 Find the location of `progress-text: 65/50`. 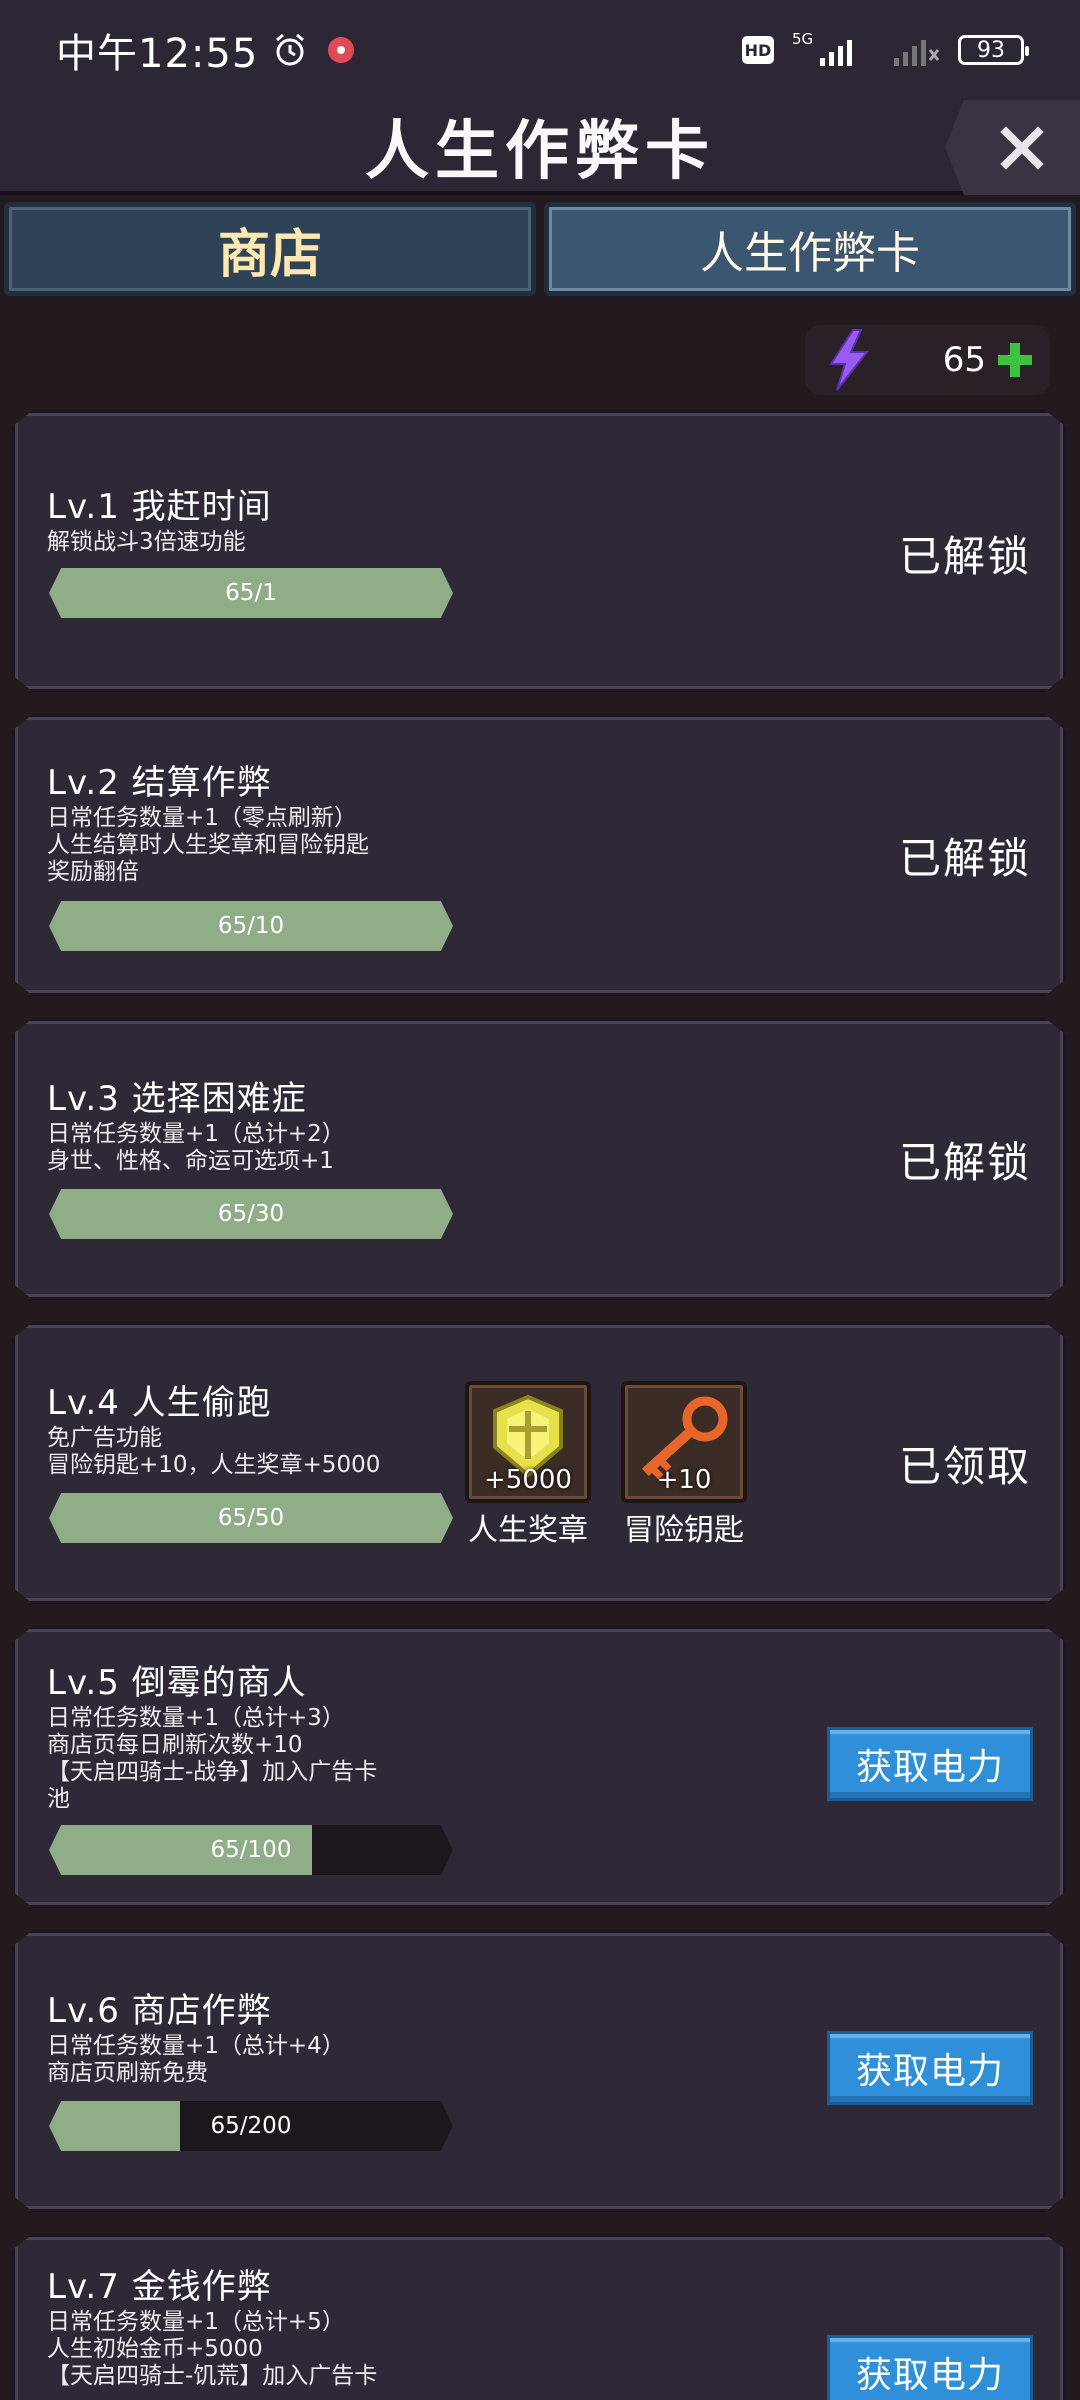

progress-text: 65/50 is located at coordinates (251, 1518).